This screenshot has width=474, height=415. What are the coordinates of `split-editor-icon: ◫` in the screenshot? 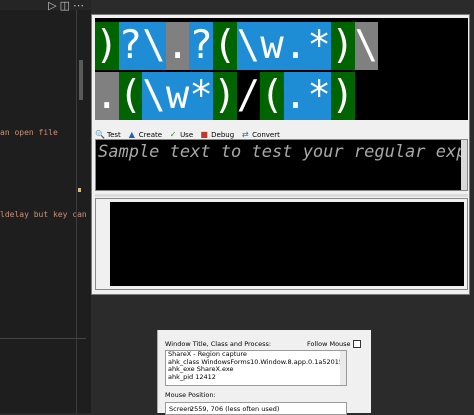 It's located at (66, 6).